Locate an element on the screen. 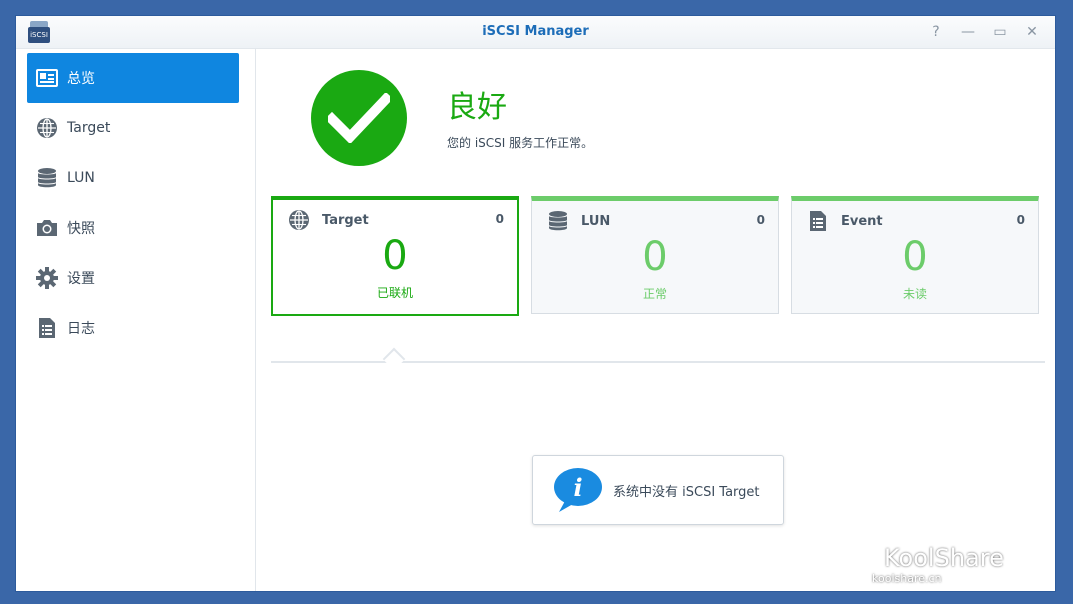 The image size is (1073, 604). overview-icon is located at coordinates (47, 78).